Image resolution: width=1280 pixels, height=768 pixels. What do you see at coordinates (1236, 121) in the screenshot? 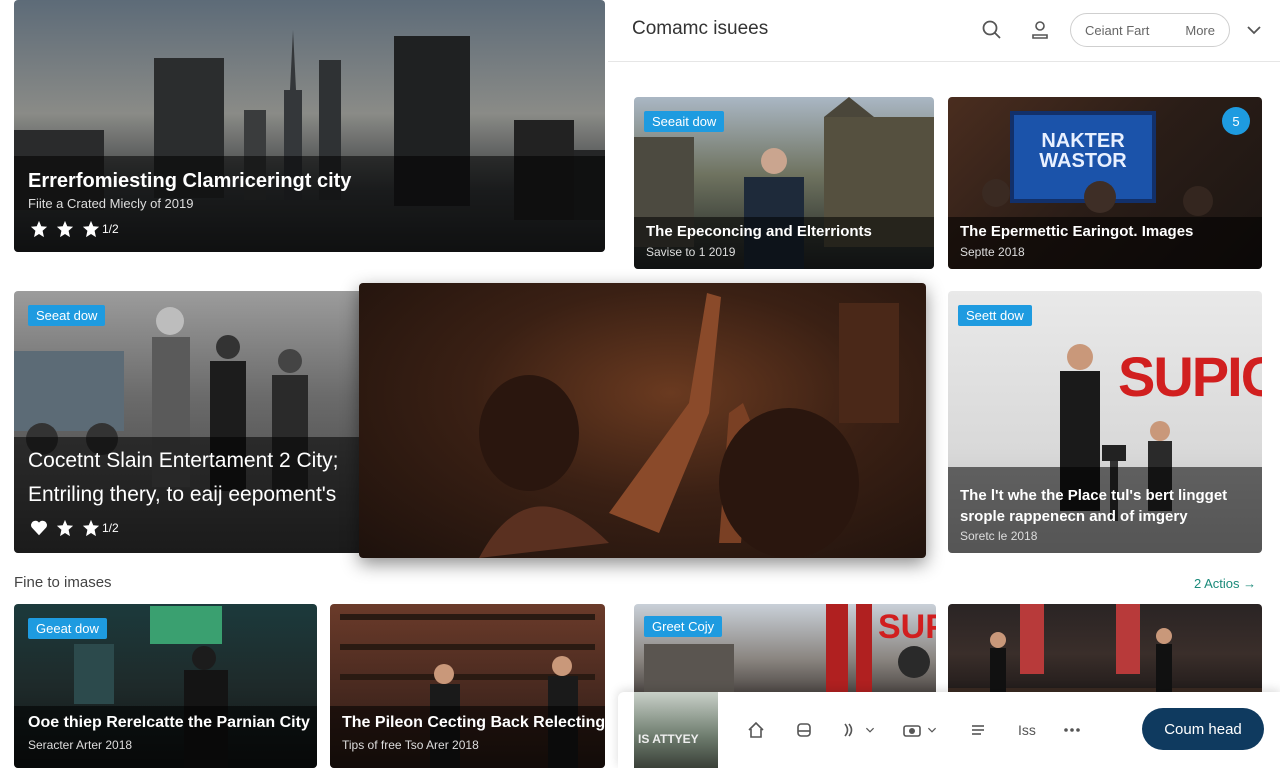
I see `count-badge: 5` at bounding box center [1236, 121].